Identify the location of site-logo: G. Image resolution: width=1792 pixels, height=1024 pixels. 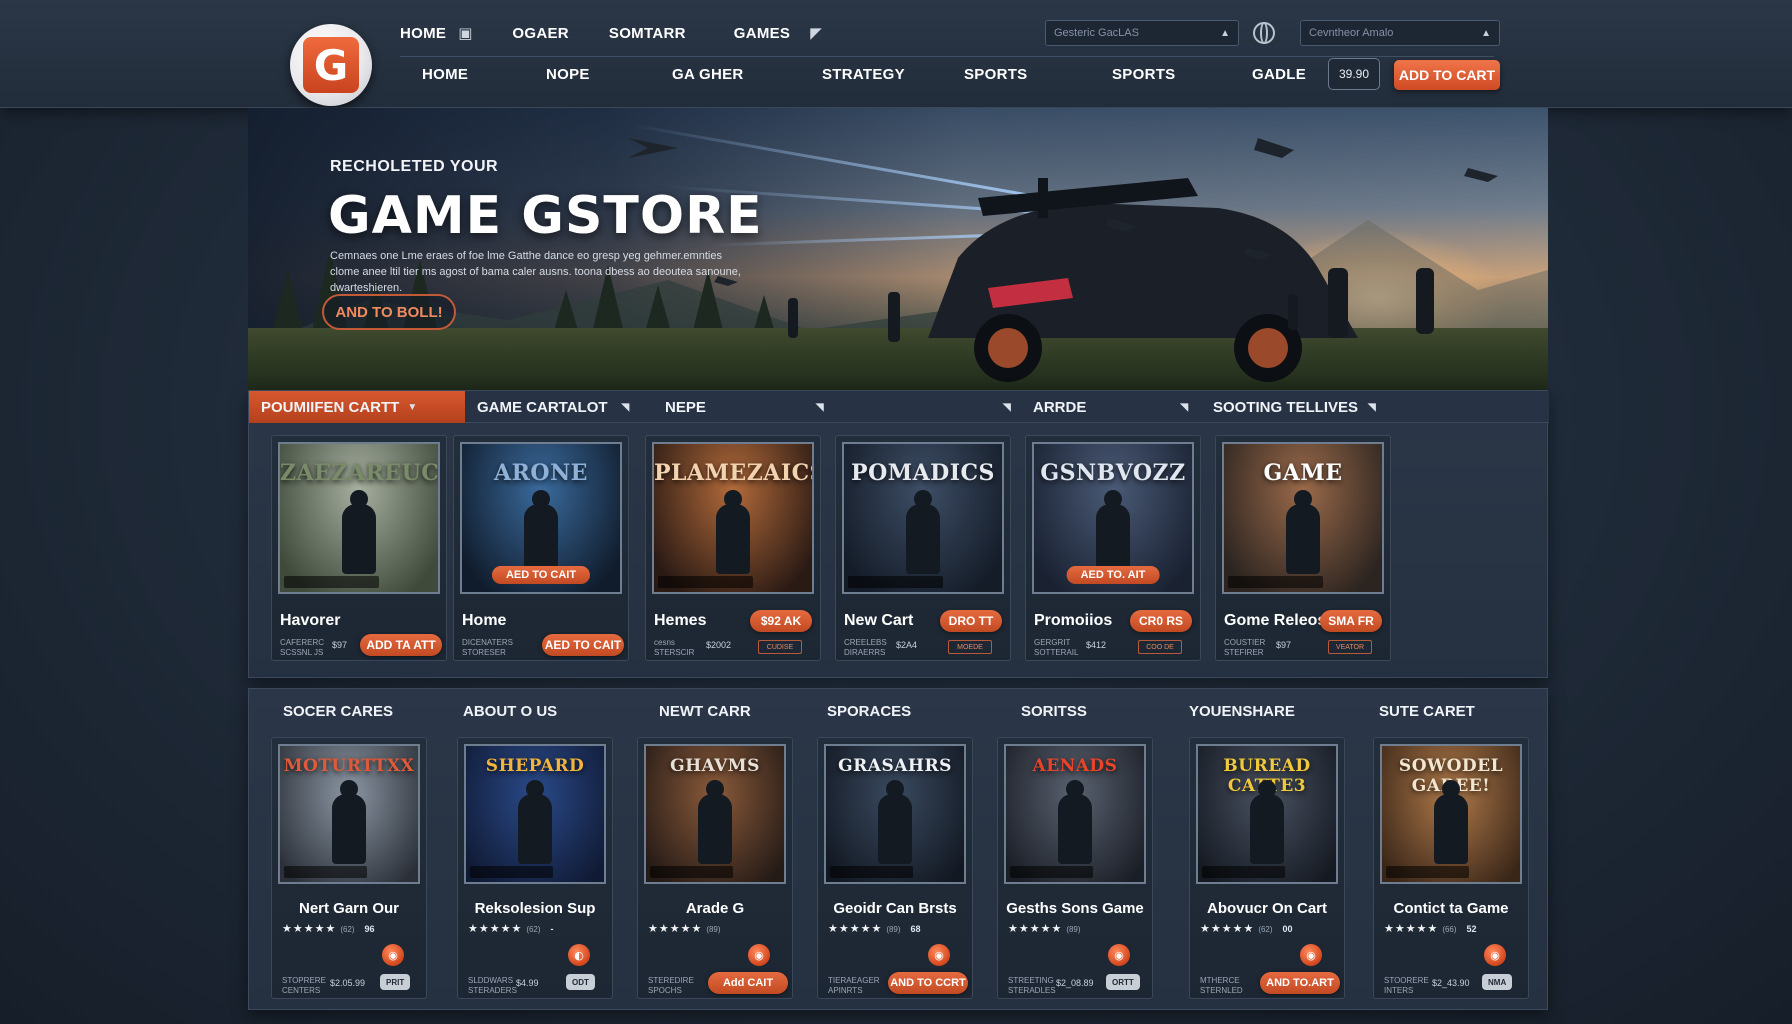
(331, 65).